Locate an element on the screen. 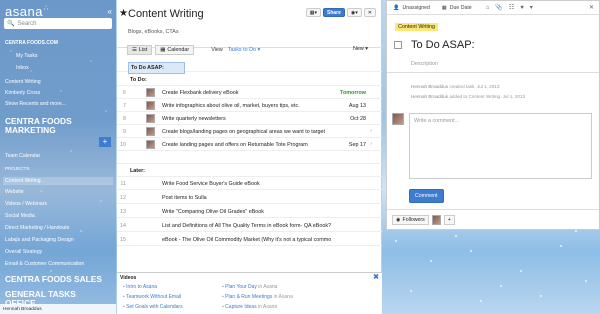 The height and width of the screenshot is (314, 600). project-description: Blogs, eBooks, CTAs is located at coordinates (153, 32).